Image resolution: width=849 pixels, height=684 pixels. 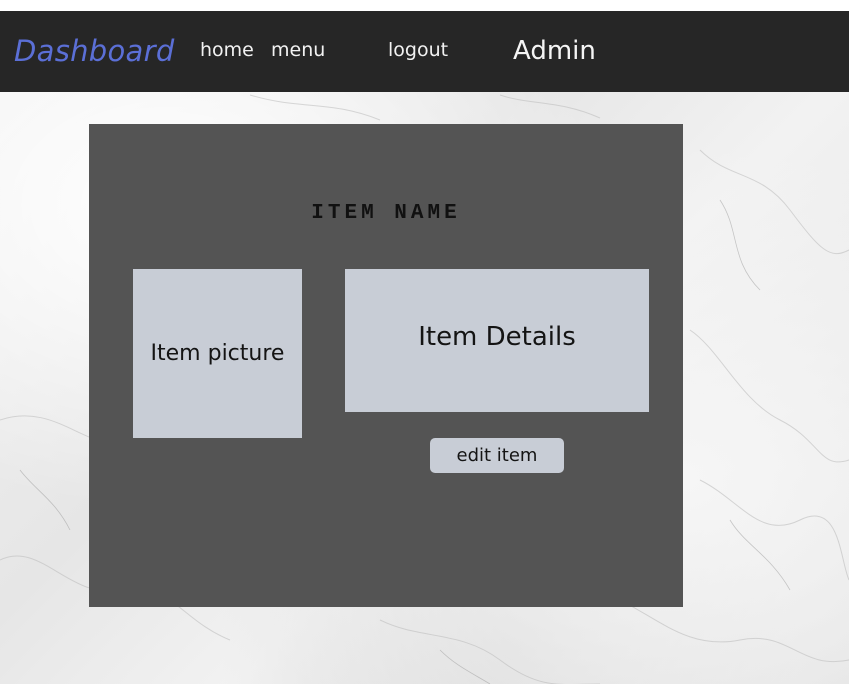 What do you see at coordinates (94, 51) in the screenshot?
I see `brand-logo-link: Dashboard` at bounding box center [94, 51].